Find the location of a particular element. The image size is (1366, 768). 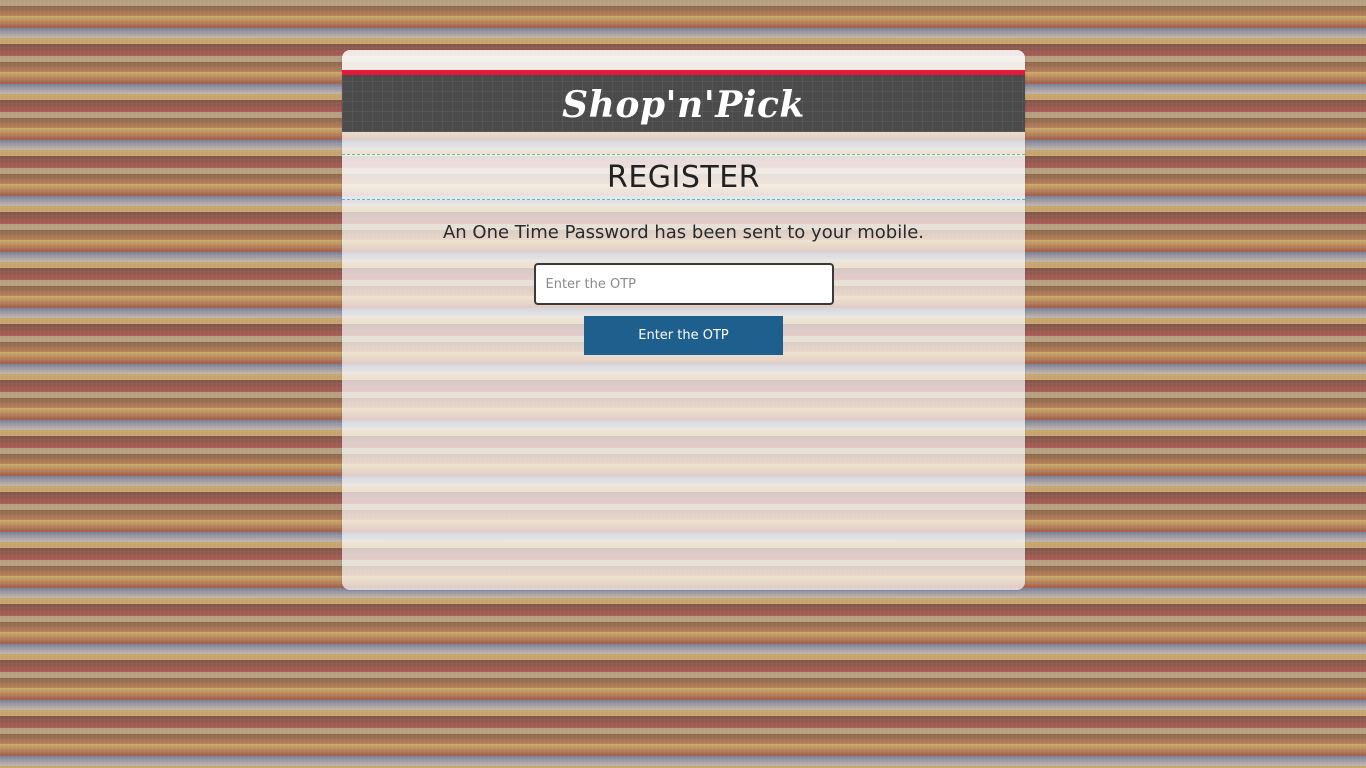

submit-otp-button: Enter the OTP is located at coordinates (683, 335).